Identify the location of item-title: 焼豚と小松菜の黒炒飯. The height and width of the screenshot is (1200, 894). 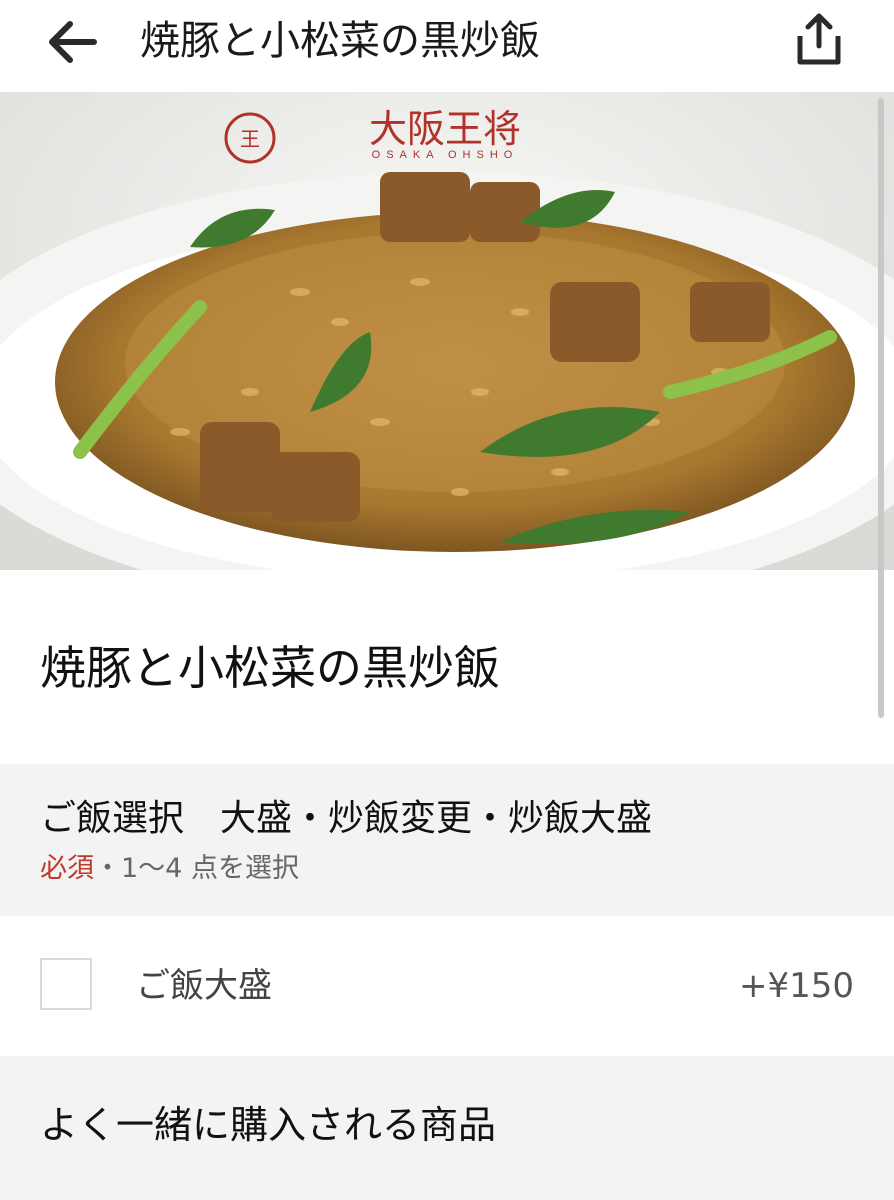
(270, 668).